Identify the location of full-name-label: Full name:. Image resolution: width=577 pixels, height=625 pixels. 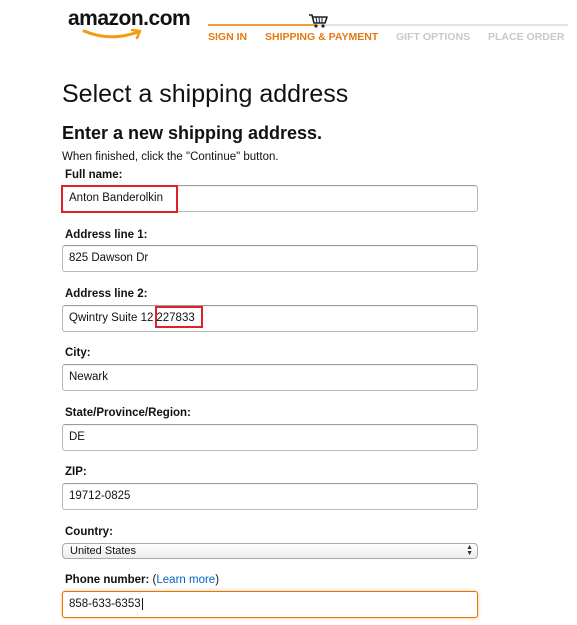
(94, 175).